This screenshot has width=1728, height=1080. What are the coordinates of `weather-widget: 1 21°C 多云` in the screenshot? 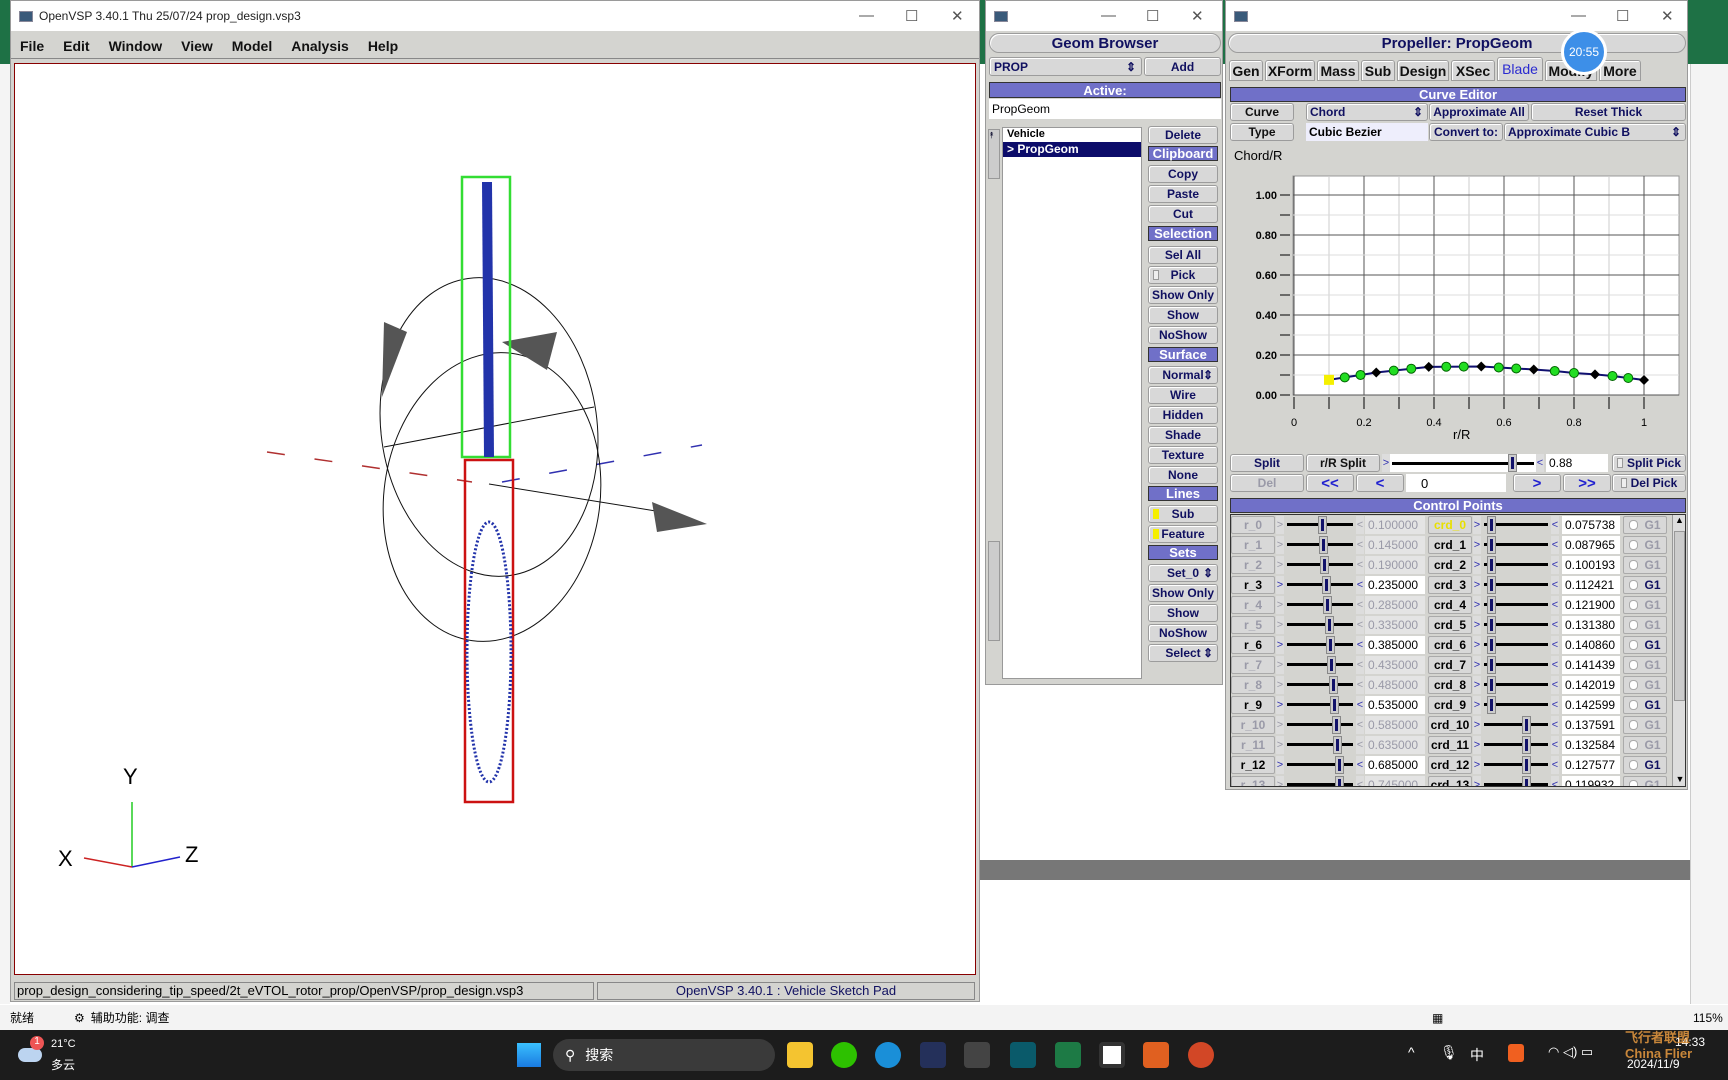 It's located at (53, 1055).